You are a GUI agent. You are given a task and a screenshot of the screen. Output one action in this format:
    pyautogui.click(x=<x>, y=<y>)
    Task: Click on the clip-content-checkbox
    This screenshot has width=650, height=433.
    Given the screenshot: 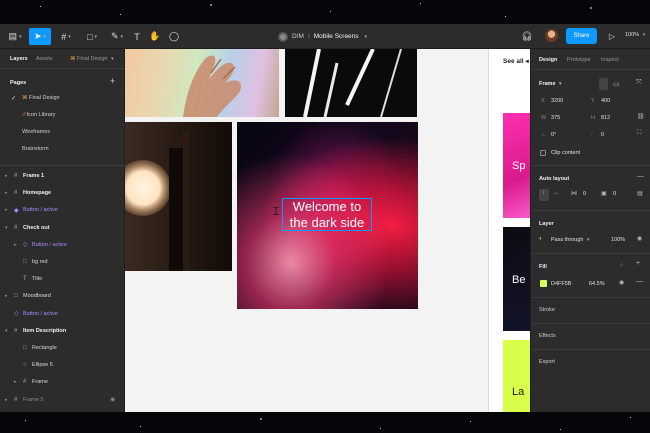 What is the action you would take?
    pyautogui.click(x=543, y=153)
    